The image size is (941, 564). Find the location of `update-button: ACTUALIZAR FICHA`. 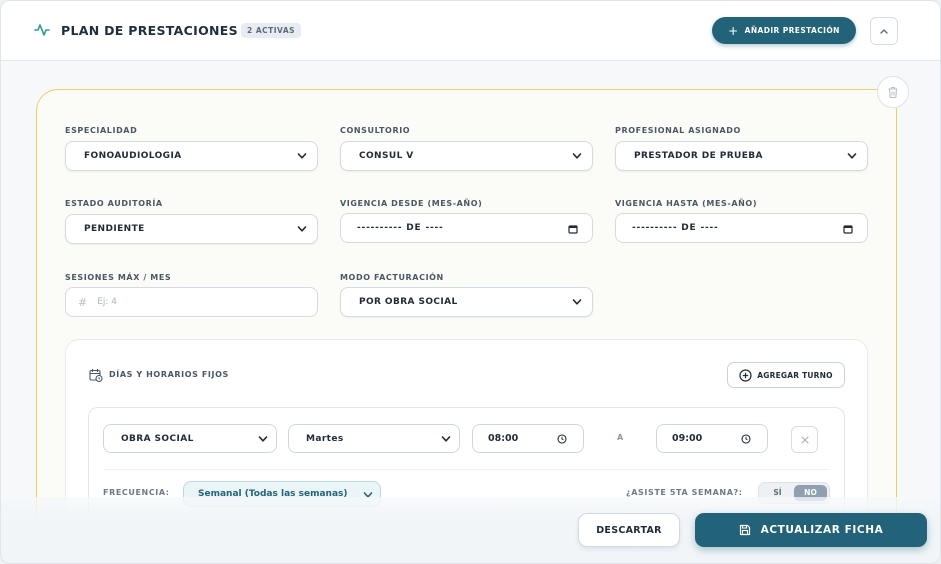

update-button: ACTUALIZAR FICHA is located at coordinates (811, 530).